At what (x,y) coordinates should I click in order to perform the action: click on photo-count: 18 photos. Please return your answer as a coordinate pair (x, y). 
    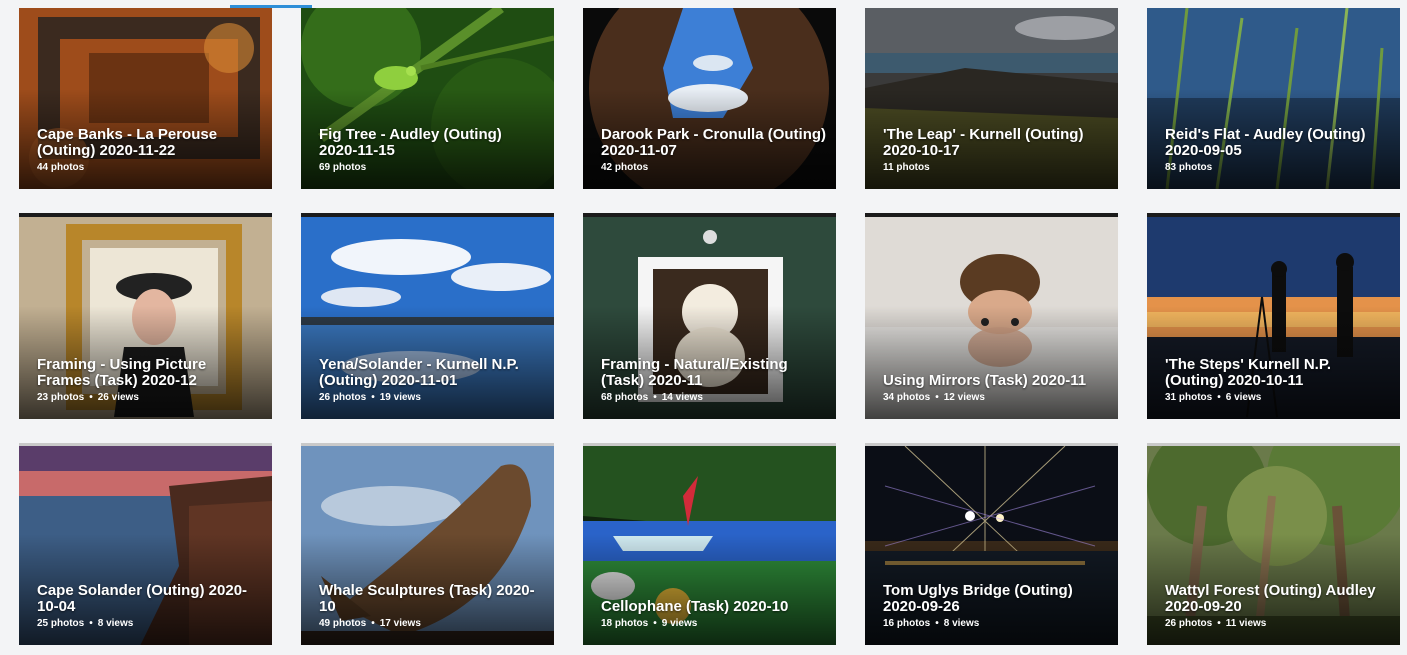
    Looking at the image, I should click on (625, 623).